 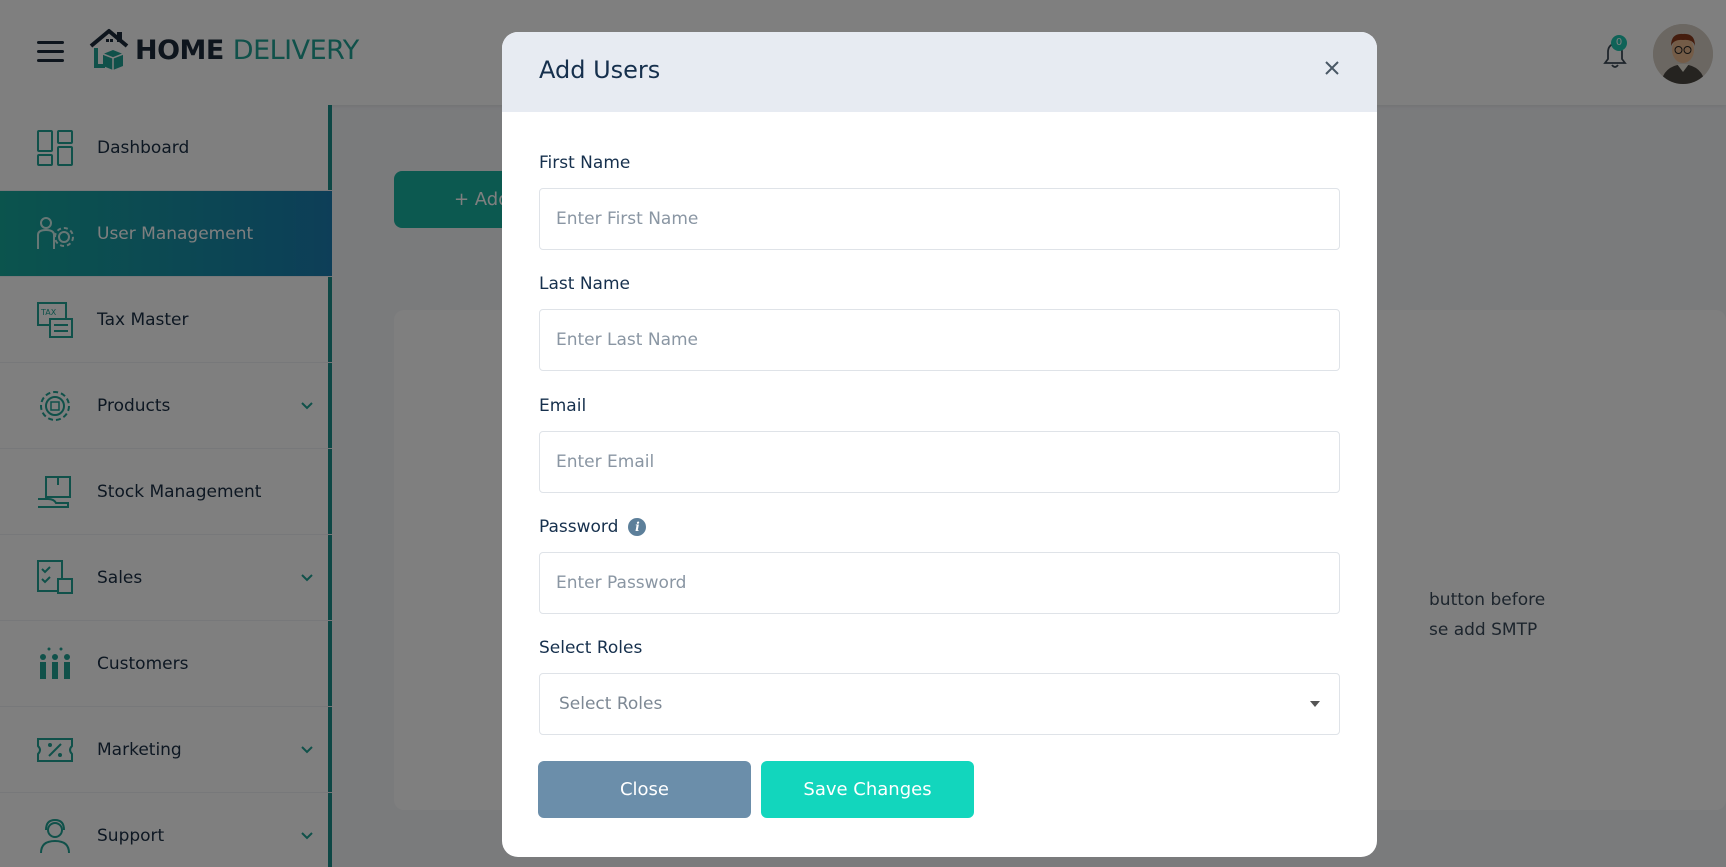 What do you see at coordinates (611, 704) in the screenshot?
I see `roles-select-placeholder: Select Roles` at bounding box center [611, 704].